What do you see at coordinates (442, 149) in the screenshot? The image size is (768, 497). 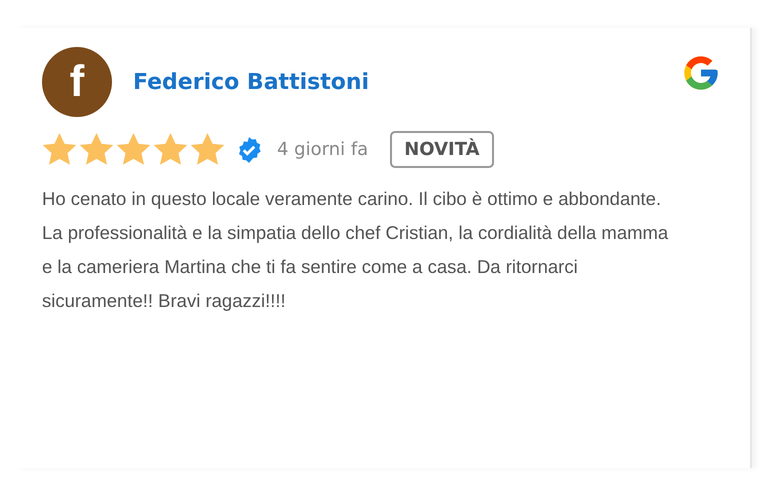 I see `new-badge: NOVITÀ` at bounding box center [442, 149].